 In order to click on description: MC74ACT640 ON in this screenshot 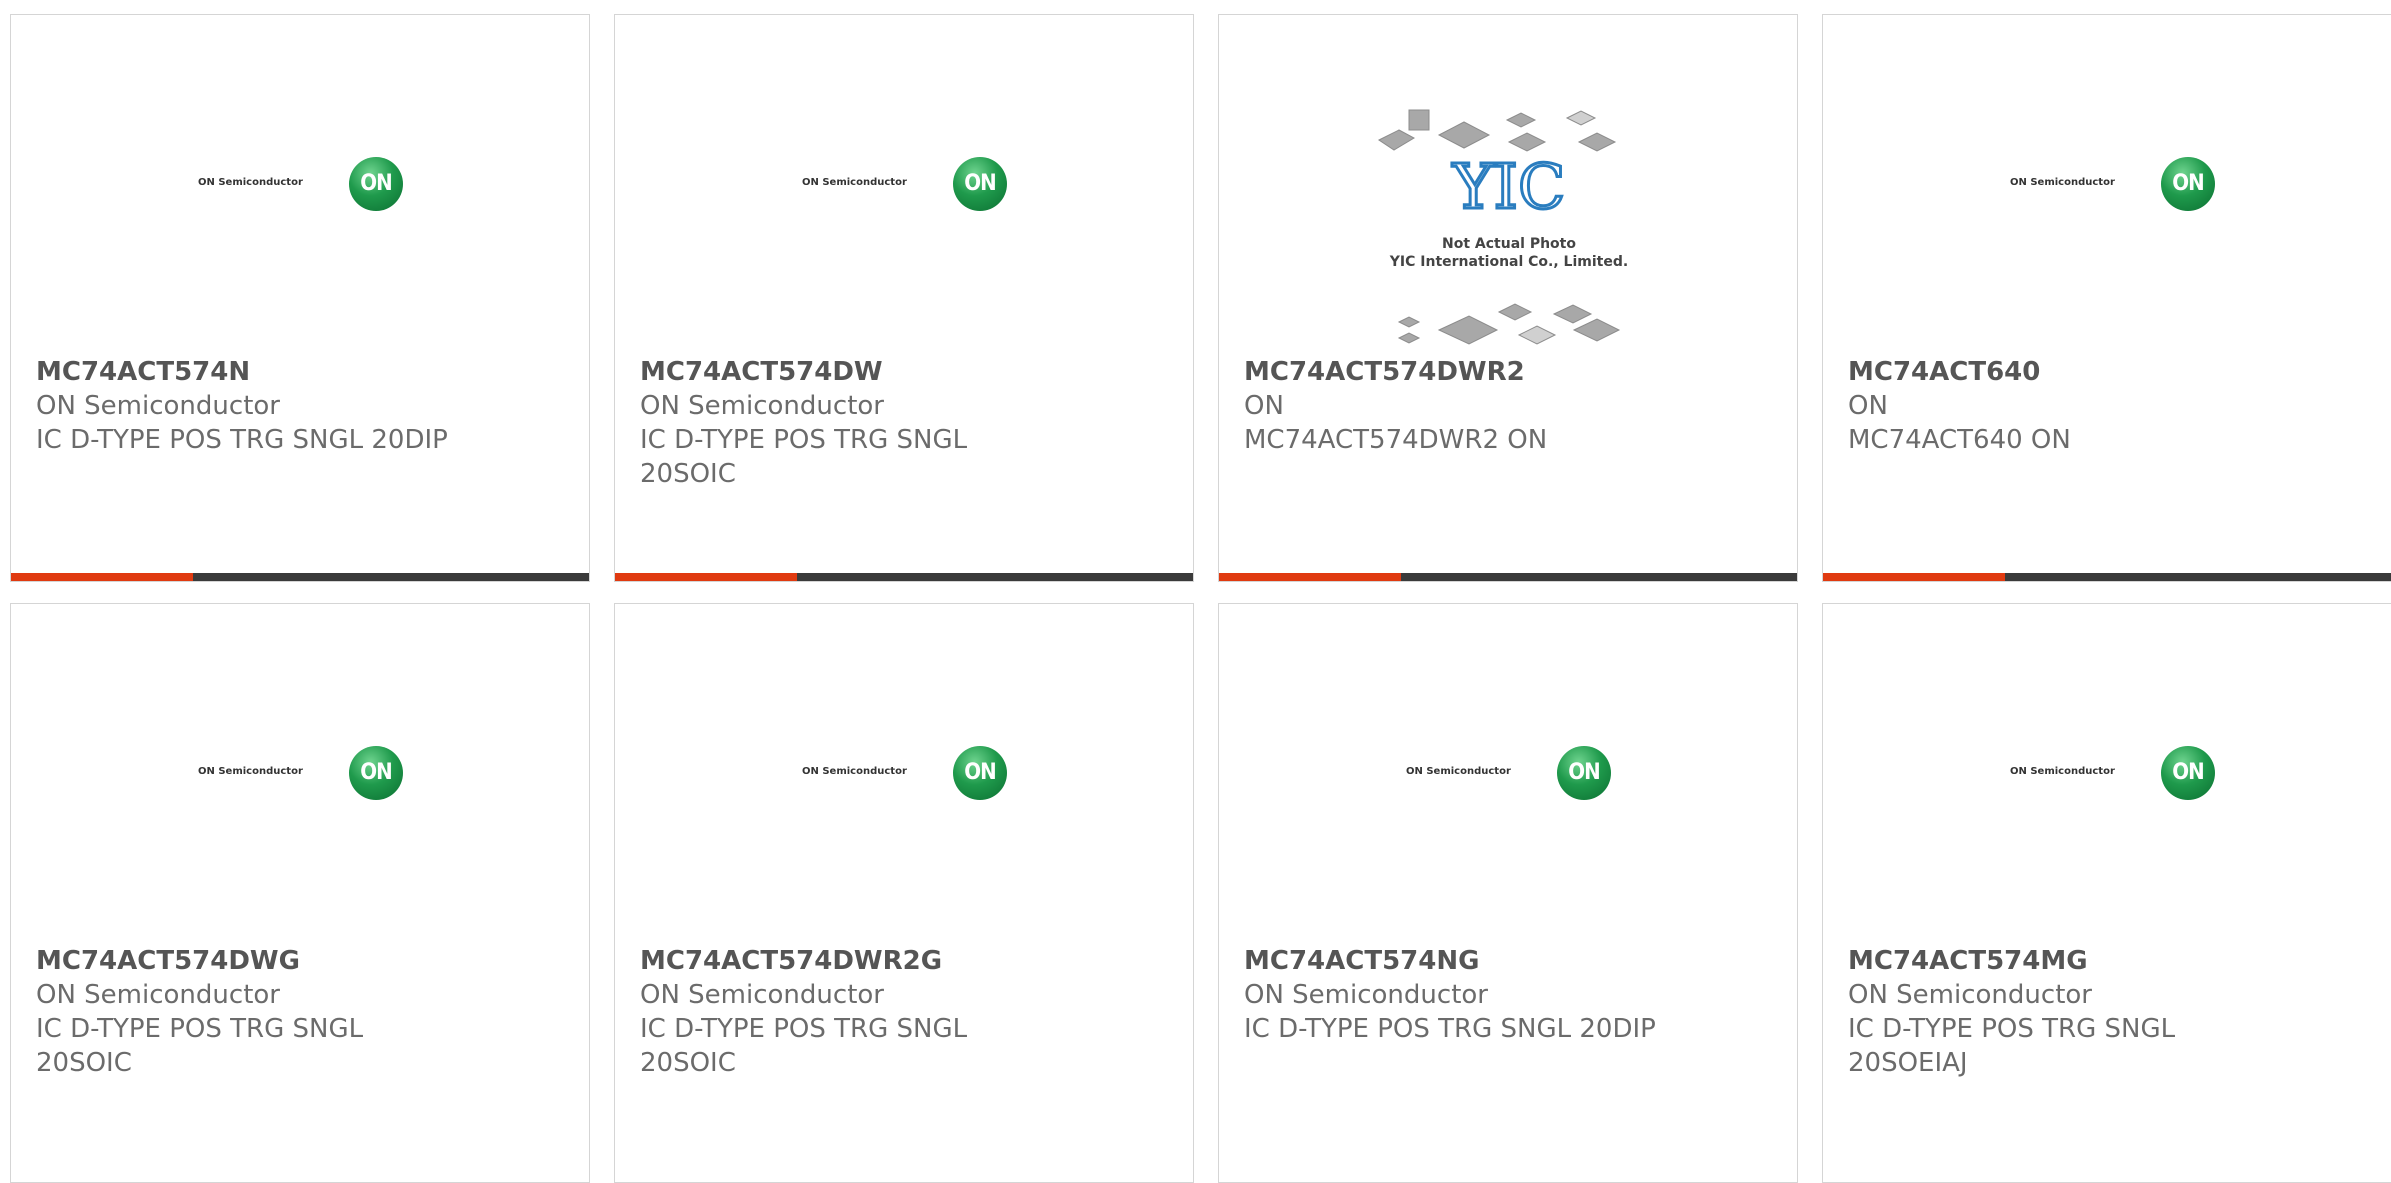, I will do `click(1959, 440)`.